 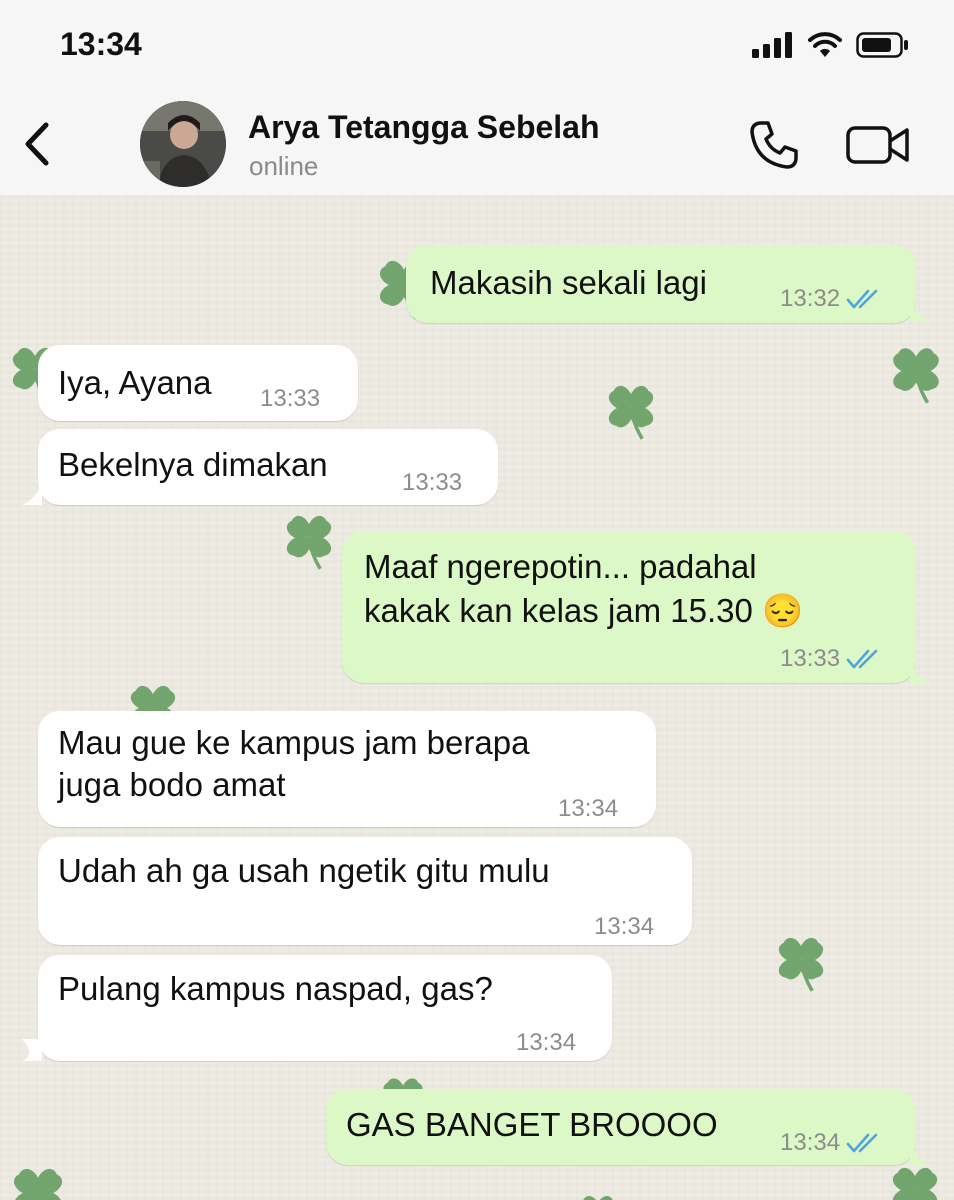 I want to click on battery-icon, so click(x=882, y=45).